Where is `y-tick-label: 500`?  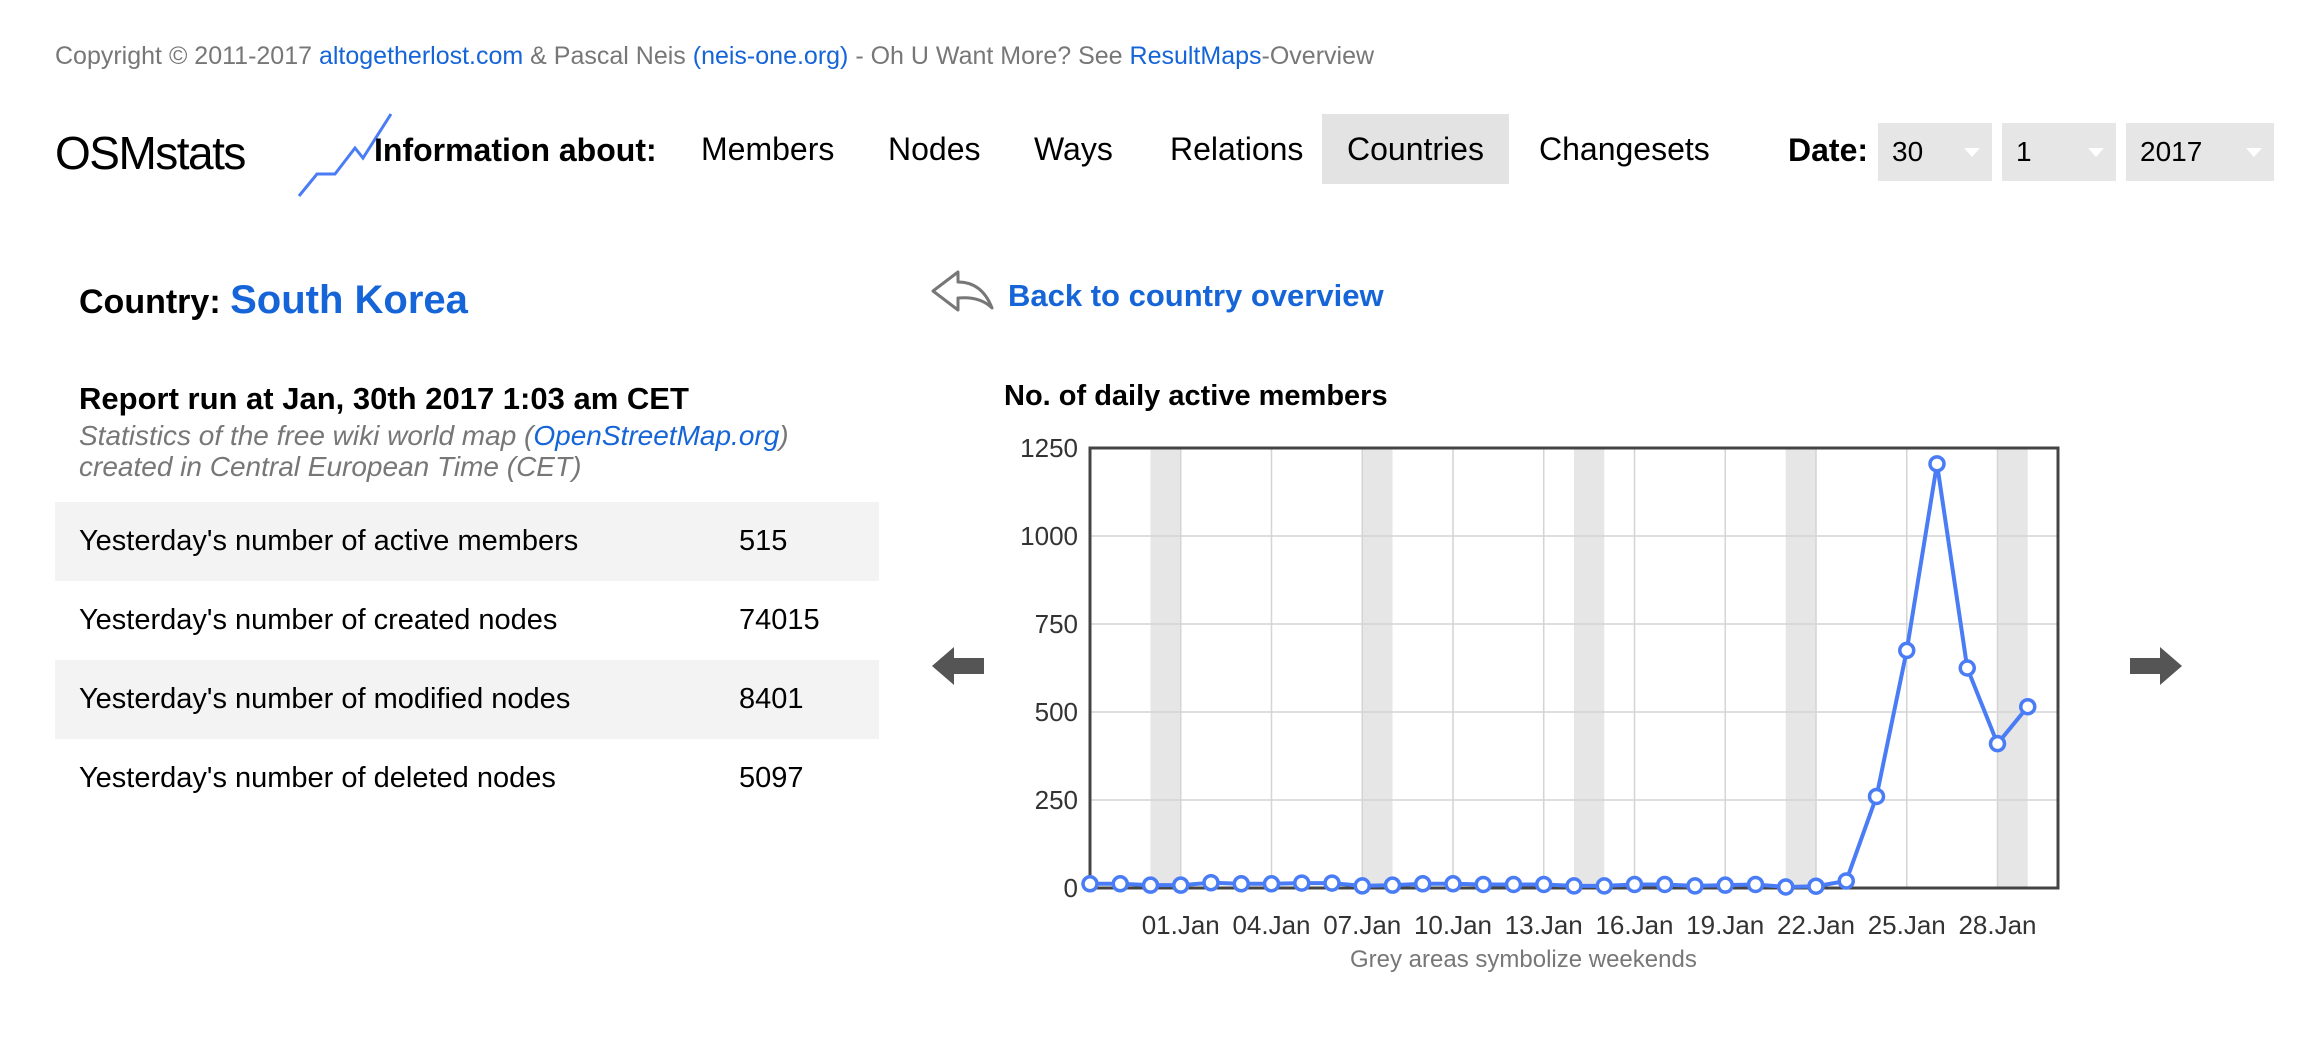 y-tick-label: 500 is located at coordinates (1056, 712).